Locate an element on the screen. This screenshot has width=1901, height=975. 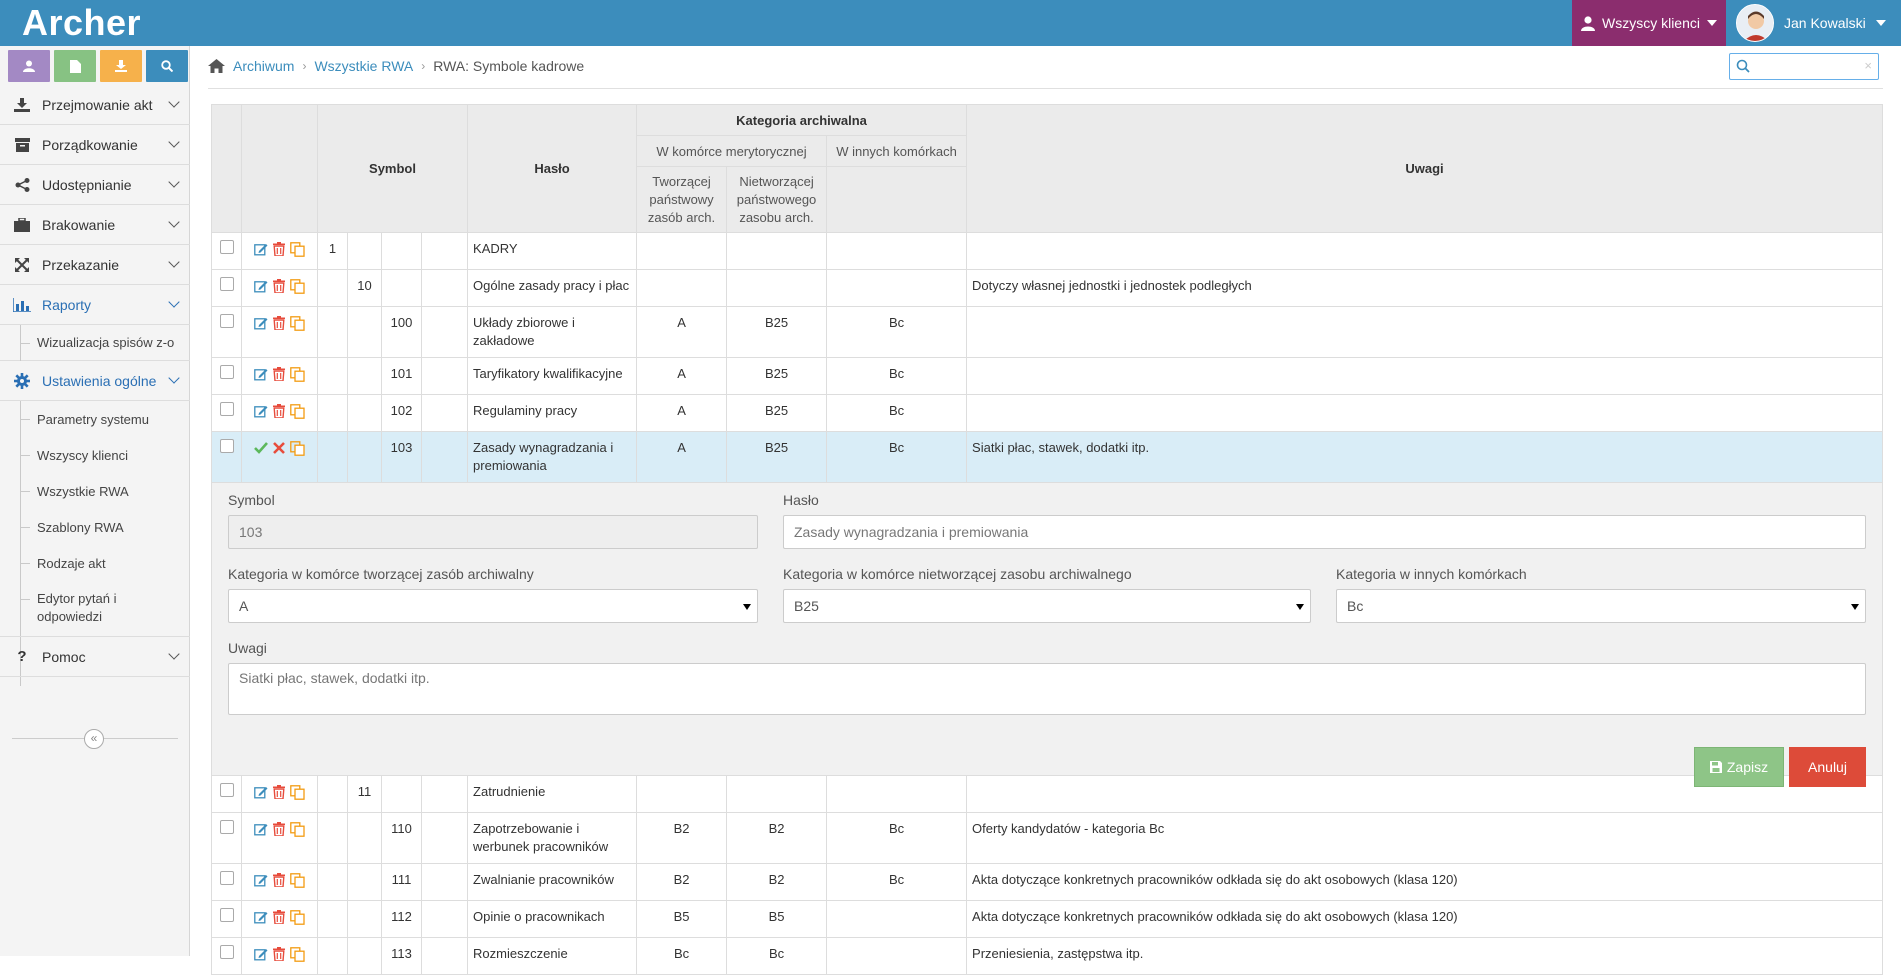
header-symbol: Symbol is located at coordinates (392, 168).